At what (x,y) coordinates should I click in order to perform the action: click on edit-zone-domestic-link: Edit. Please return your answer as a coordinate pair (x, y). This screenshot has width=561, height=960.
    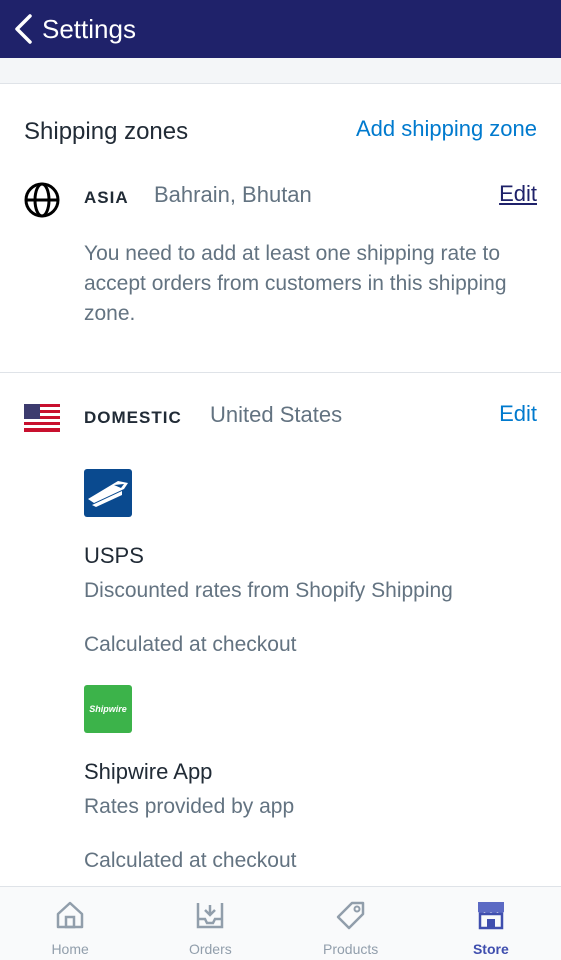
    Looking at the image, I should click on (518, 414).